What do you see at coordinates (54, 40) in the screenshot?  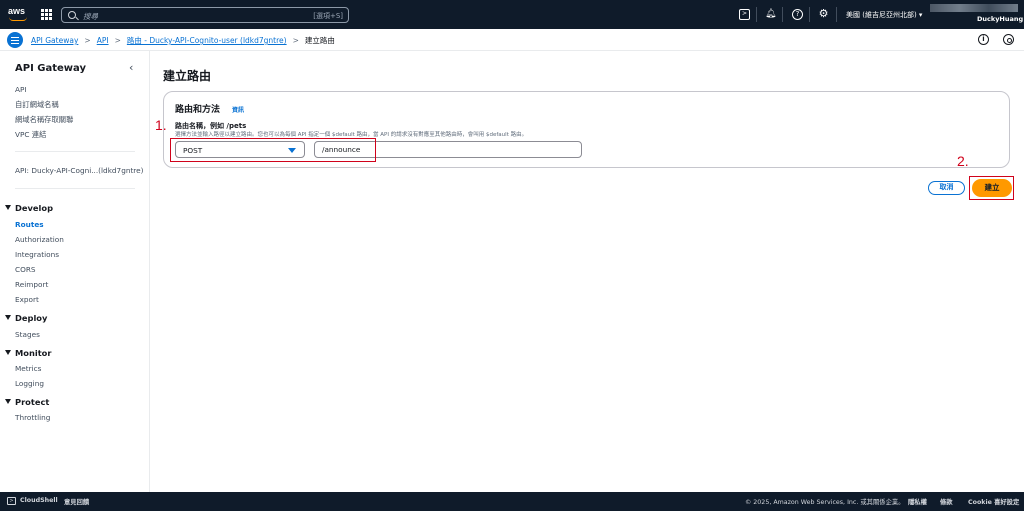 I see `breadcrumb-api-gateway: API Gateway` at bounding box center [54, 40].